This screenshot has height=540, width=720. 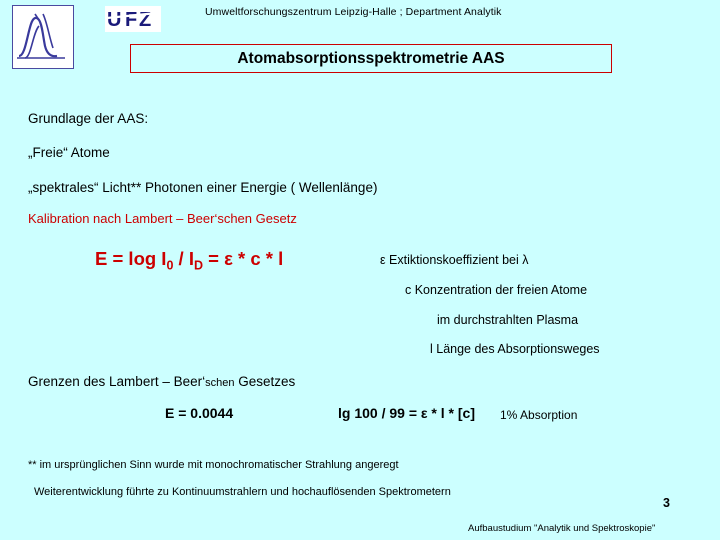 What do you see at coordinates (220, 383) in the screenshot?
I see `grenzen-small: schen` at bounding box center [220, 383].